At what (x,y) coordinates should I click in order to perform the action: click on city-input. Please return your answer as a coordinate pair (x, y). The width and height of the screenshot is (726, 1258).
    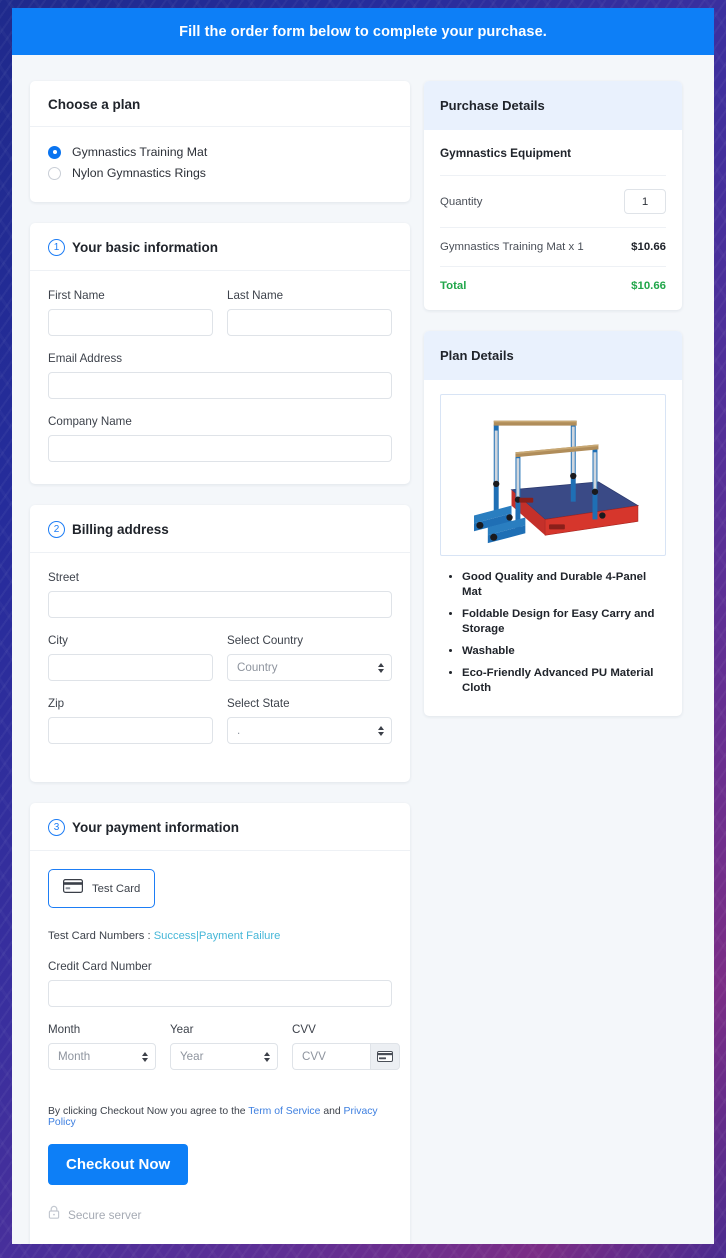
    Looking at the image, I should click on (130, 667).